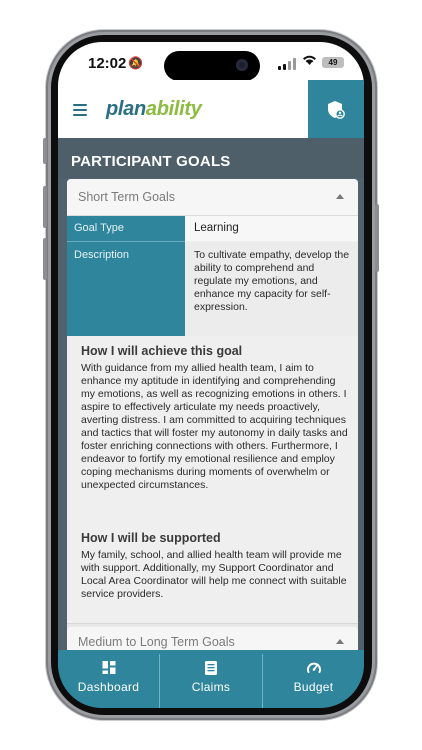 The width and height of the screenshot is (422, 750). What do you see at coordinates (126, 289) in the screenshot?
I see `description-label-cell: Description` at bounding box center [126, 289].